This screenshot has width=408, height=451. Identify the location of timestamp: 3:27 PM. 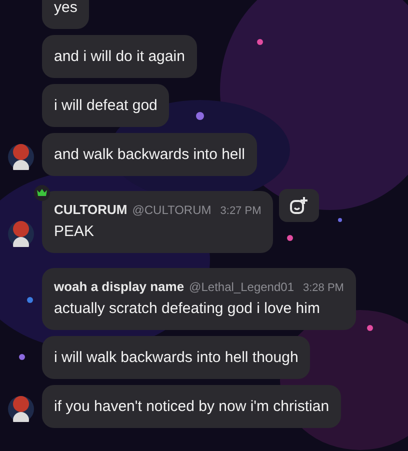
(241, 211).